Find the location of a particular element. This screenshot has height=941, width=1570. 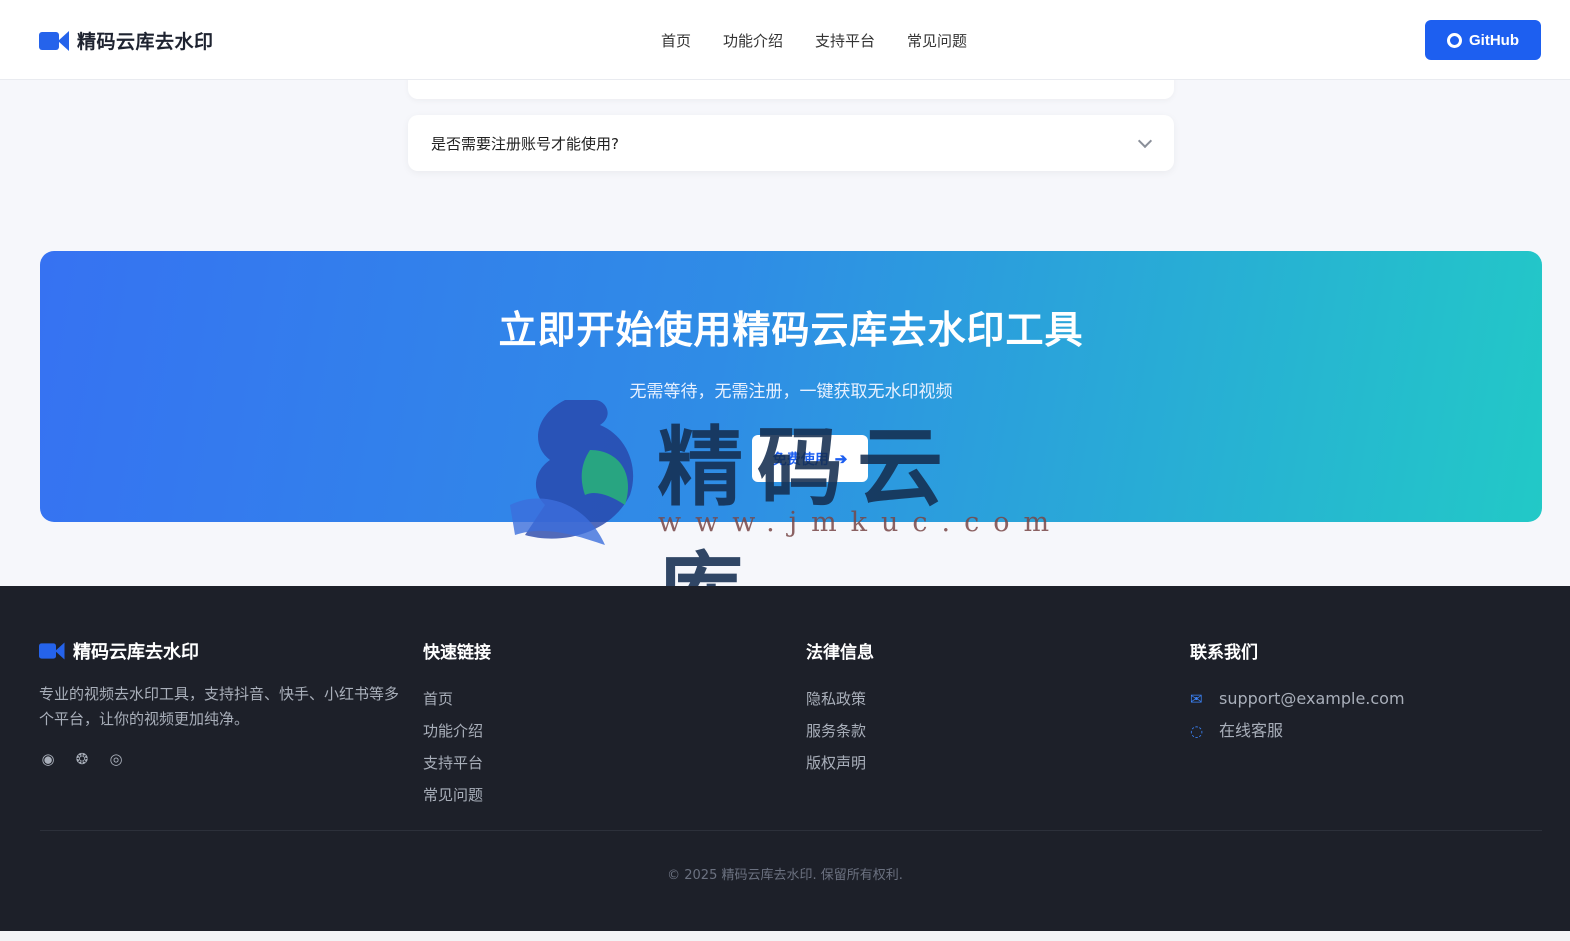

footer-link-privacy: 隐私政策 is located at coordinates (840, 699).